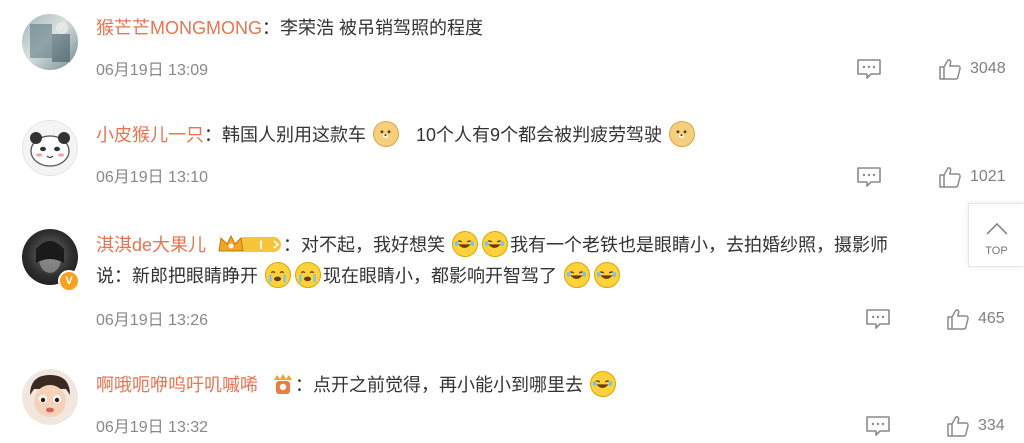 This screenshot has width=1024, height=443. I want to click on username-link: 猴芒芒MONGMONG, so click(179, 28).